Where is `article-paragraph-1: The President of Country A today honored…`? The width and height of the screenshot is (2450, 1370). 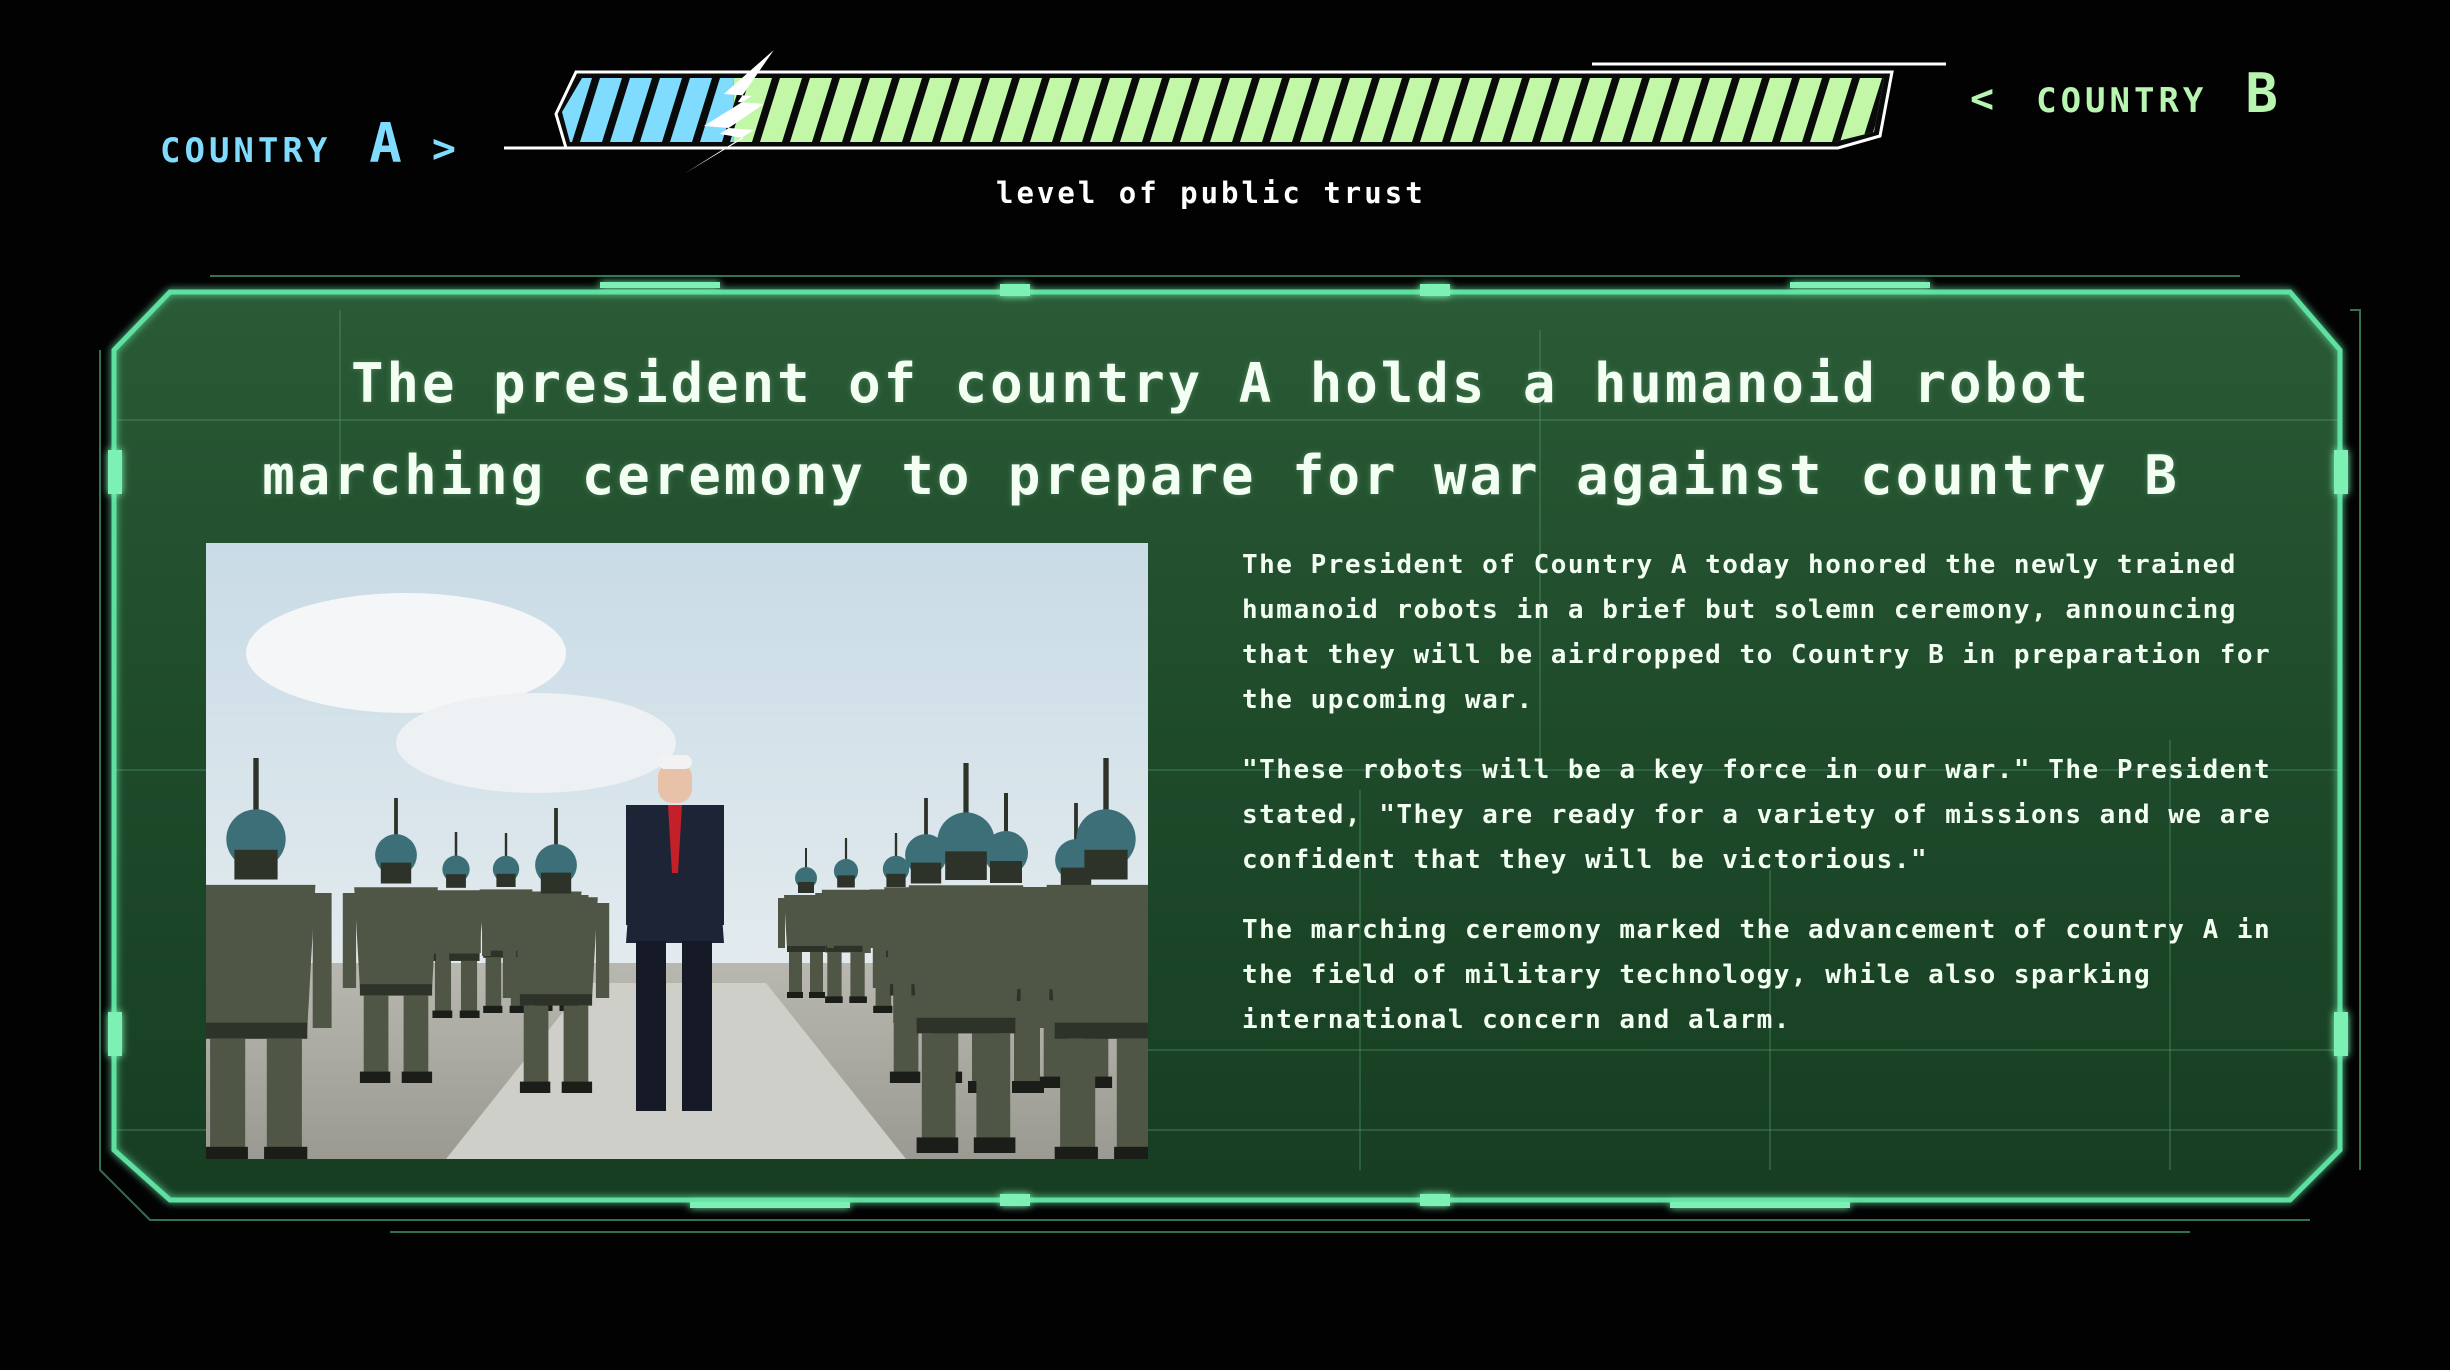 article-paragraph-1: The President of Country A today honored… is located at coordinates (1757, 632).